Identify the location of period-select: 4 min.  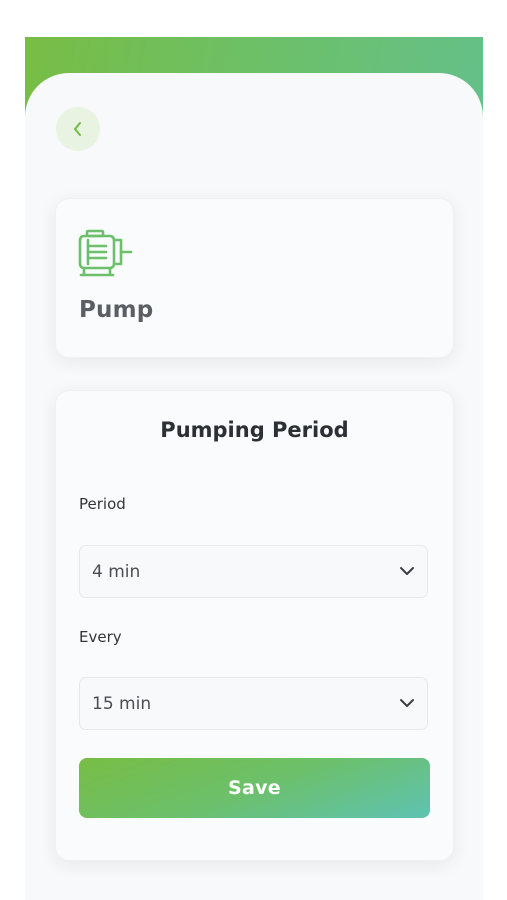
(253, 571).